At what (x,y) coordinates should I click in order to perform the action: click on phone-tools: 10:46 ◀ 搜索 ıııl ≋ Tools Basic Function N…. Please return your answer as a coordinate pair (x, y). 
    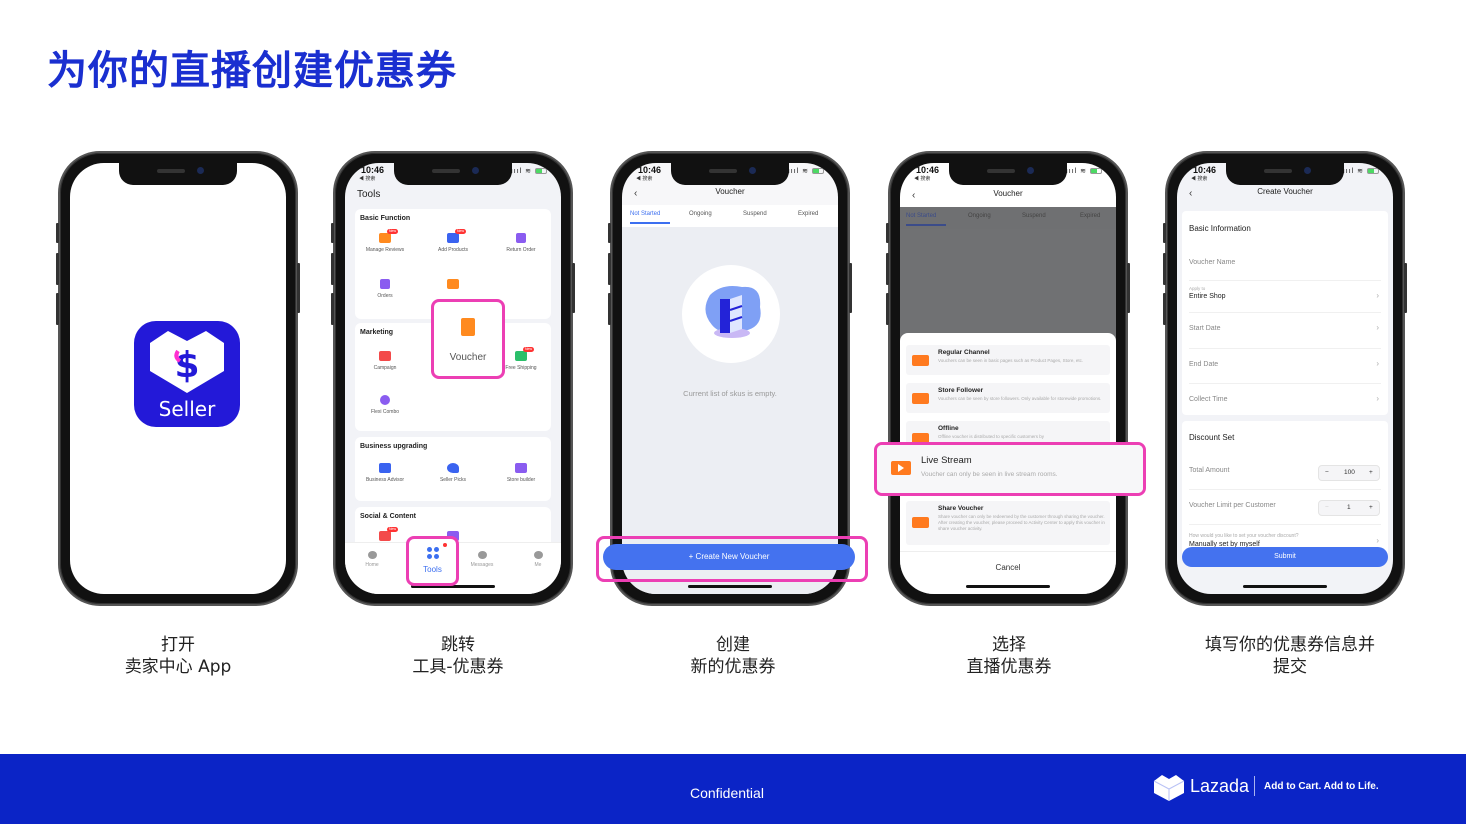
    Looking at the image, I should click on (453, 378).